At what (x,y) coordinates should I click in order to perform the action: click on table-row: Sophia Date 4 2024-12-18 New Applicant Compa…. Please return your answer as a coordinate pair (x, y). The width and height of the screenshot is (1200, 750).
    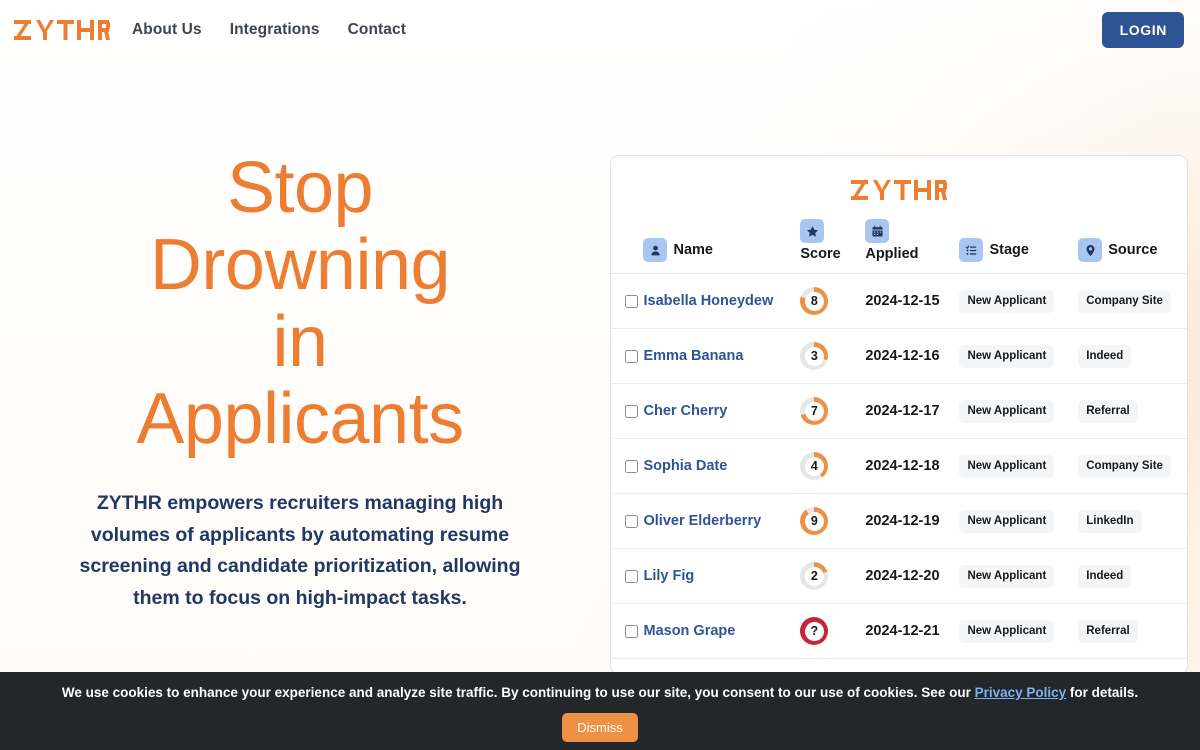
    Looking at the image, I should click on (899, 466).